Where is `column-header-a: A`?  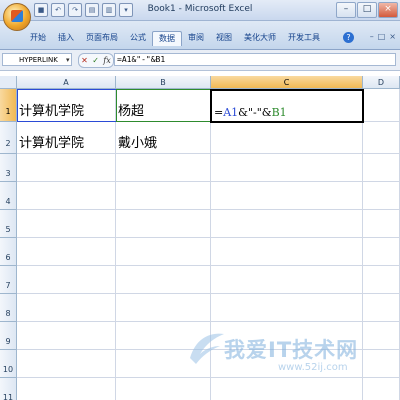 column-header-a: A is located at coordinates (66, 82).